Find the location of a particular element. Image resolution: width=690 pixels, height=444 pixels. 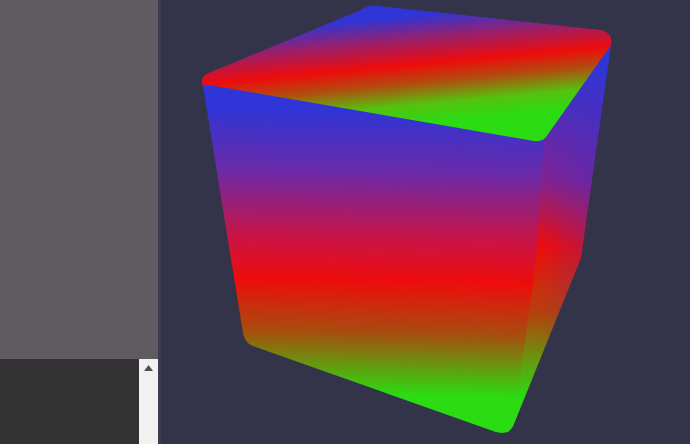

console-panel is located at coordinates (69, 401).